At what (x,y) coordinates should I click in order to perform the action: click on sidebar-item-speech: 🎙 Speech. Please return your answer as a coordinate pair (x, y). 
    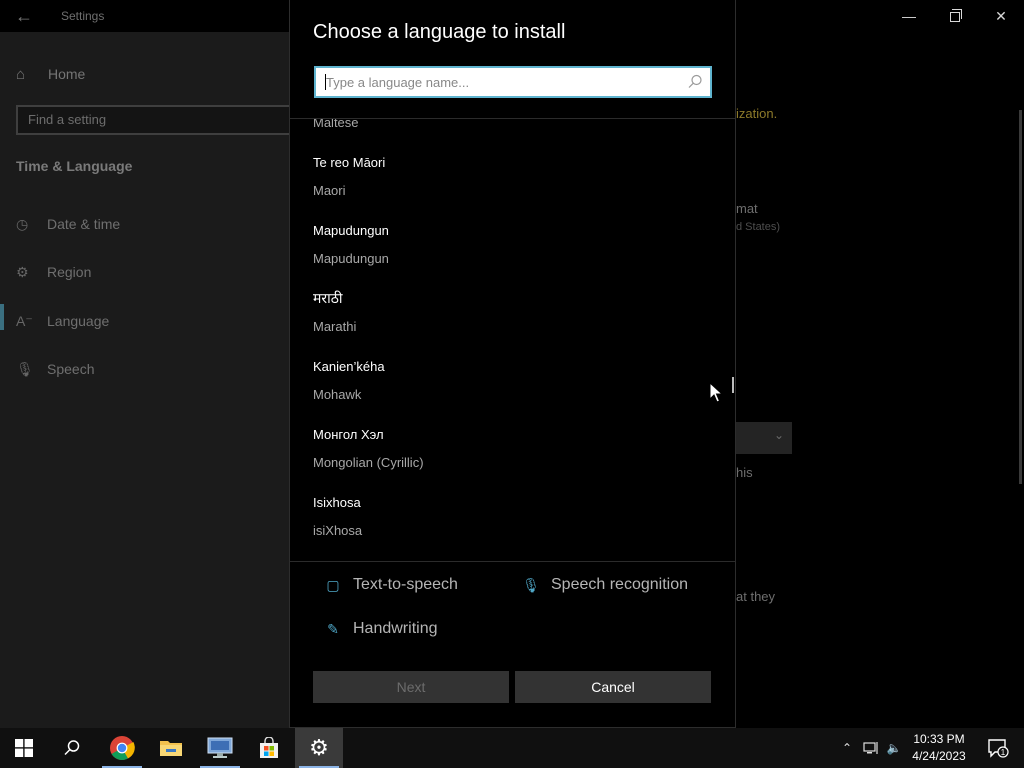
    Looking at the image, I should click on (55, 369).